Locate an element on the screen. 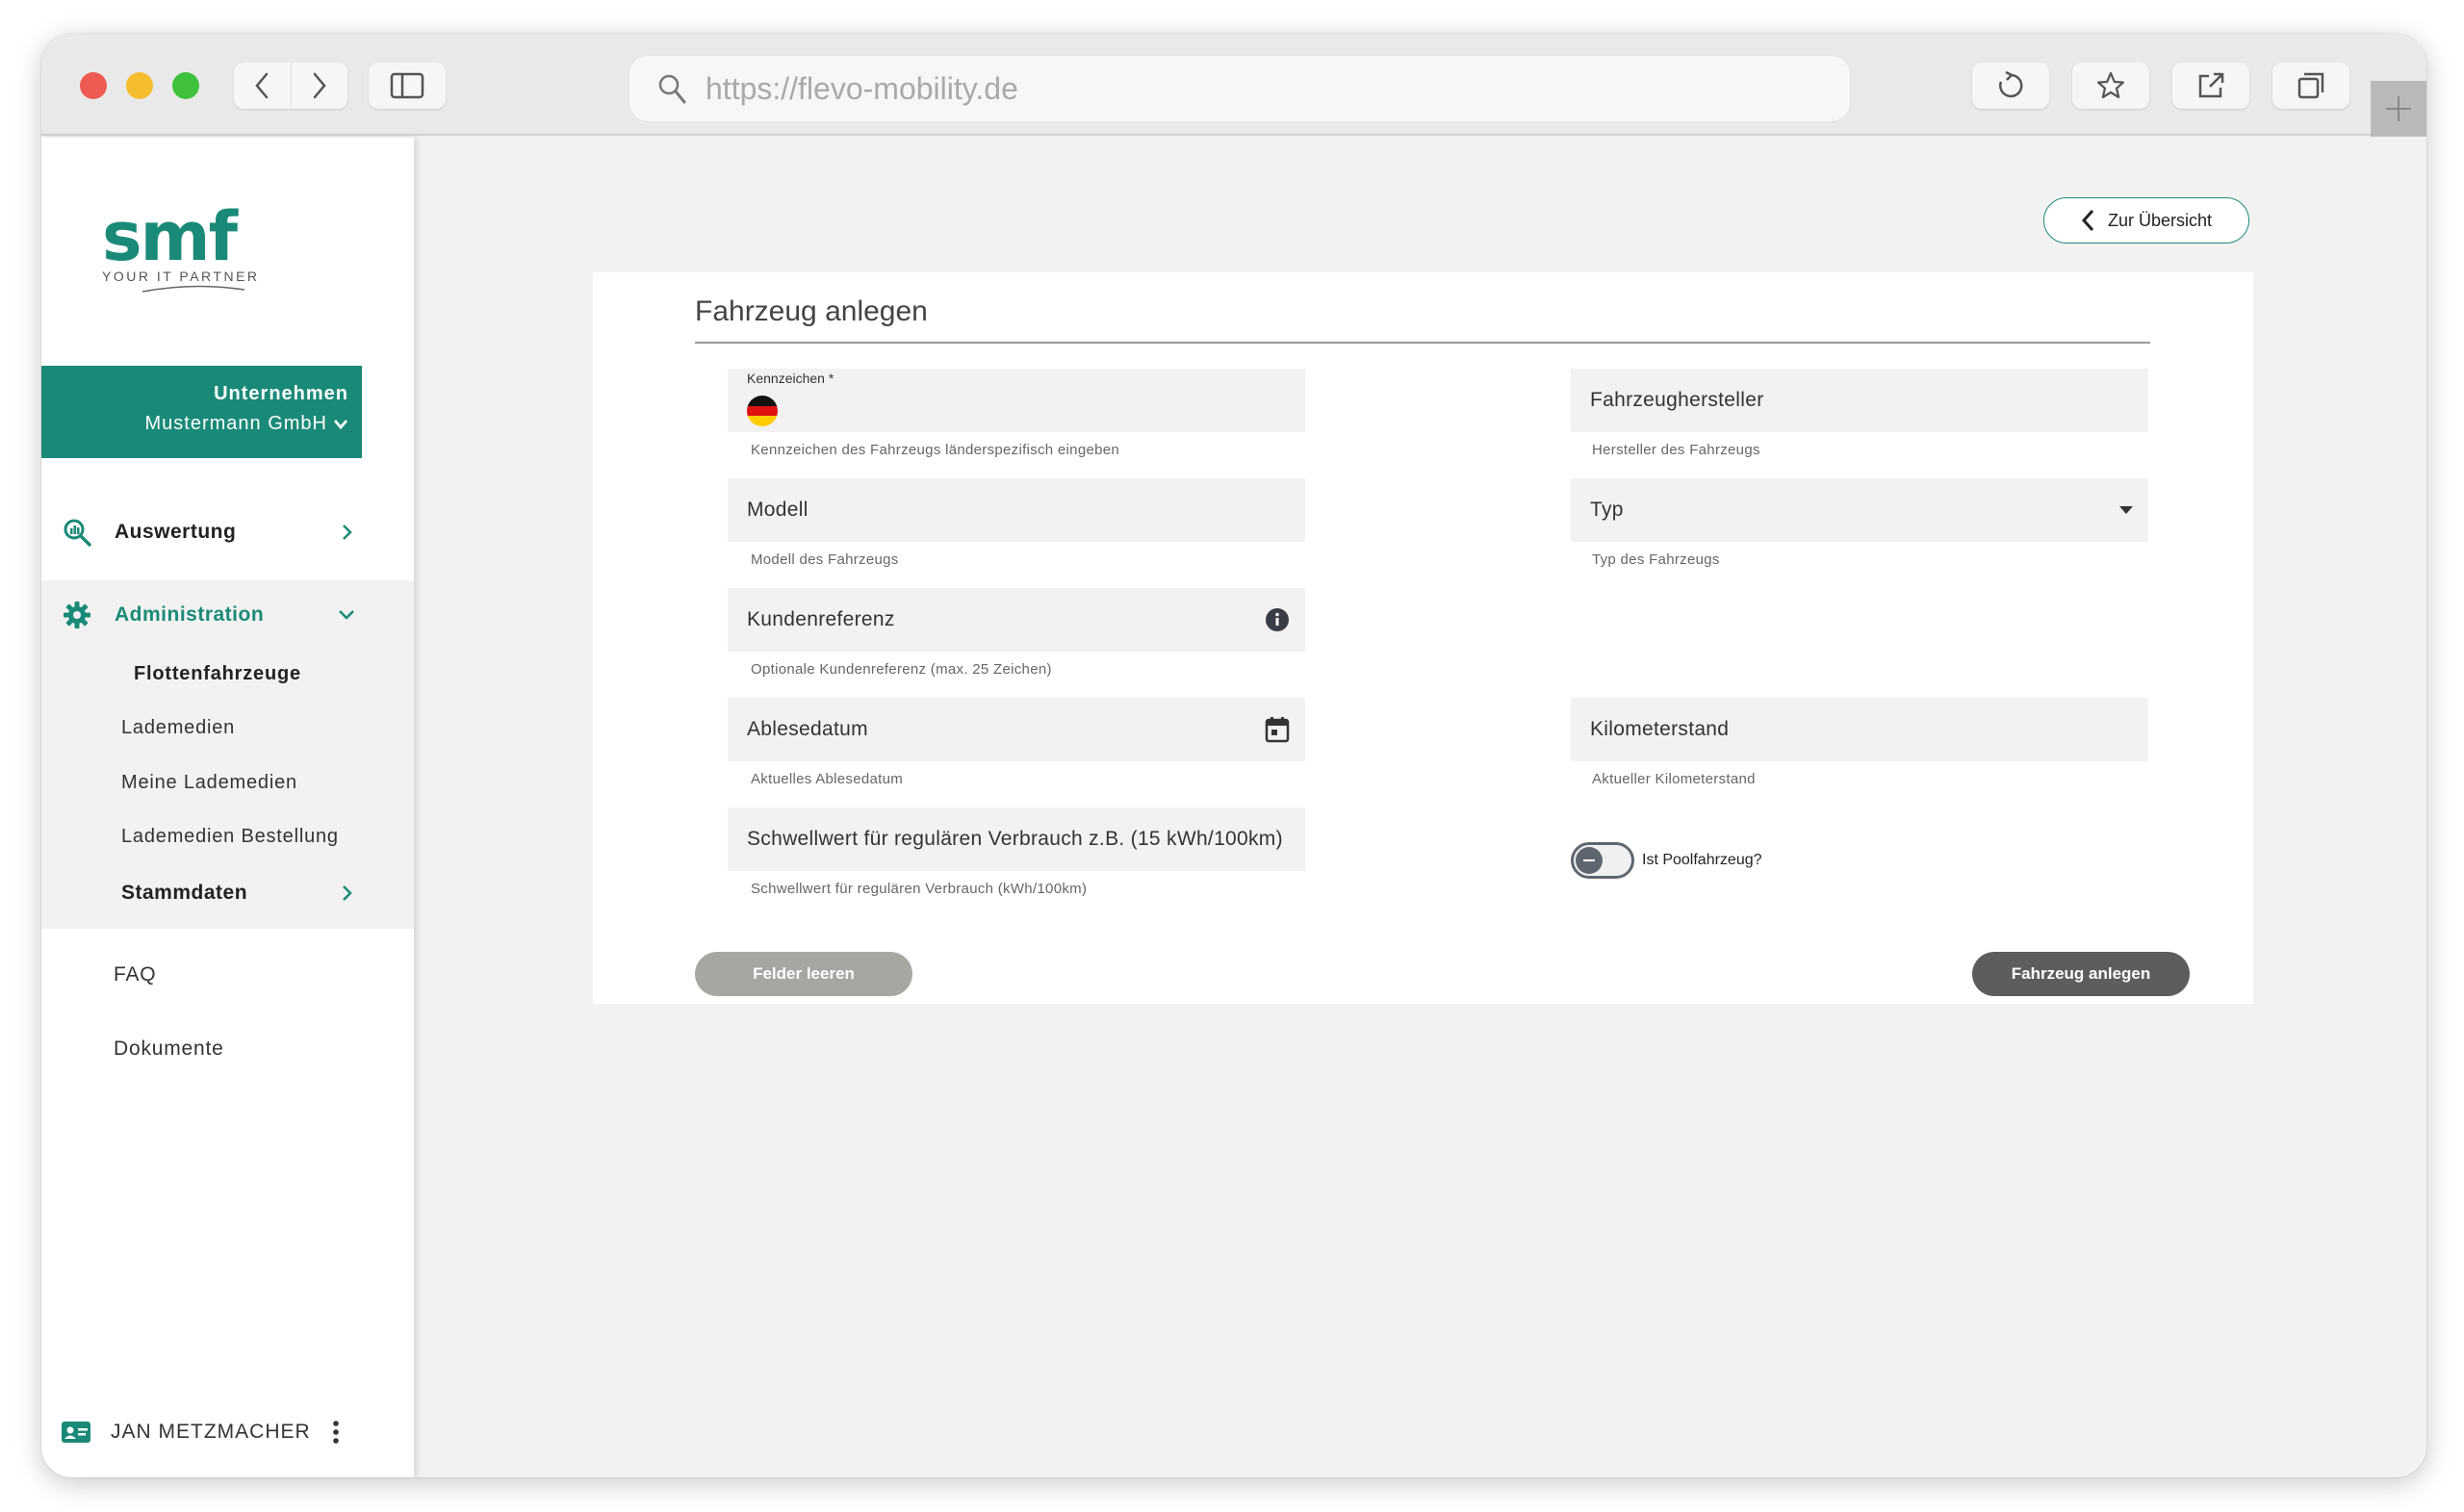 The width and height of the screenshot is (2464, 1512). address-bar: https://flevo-mobility.de is located at coordinates (1240, 88).